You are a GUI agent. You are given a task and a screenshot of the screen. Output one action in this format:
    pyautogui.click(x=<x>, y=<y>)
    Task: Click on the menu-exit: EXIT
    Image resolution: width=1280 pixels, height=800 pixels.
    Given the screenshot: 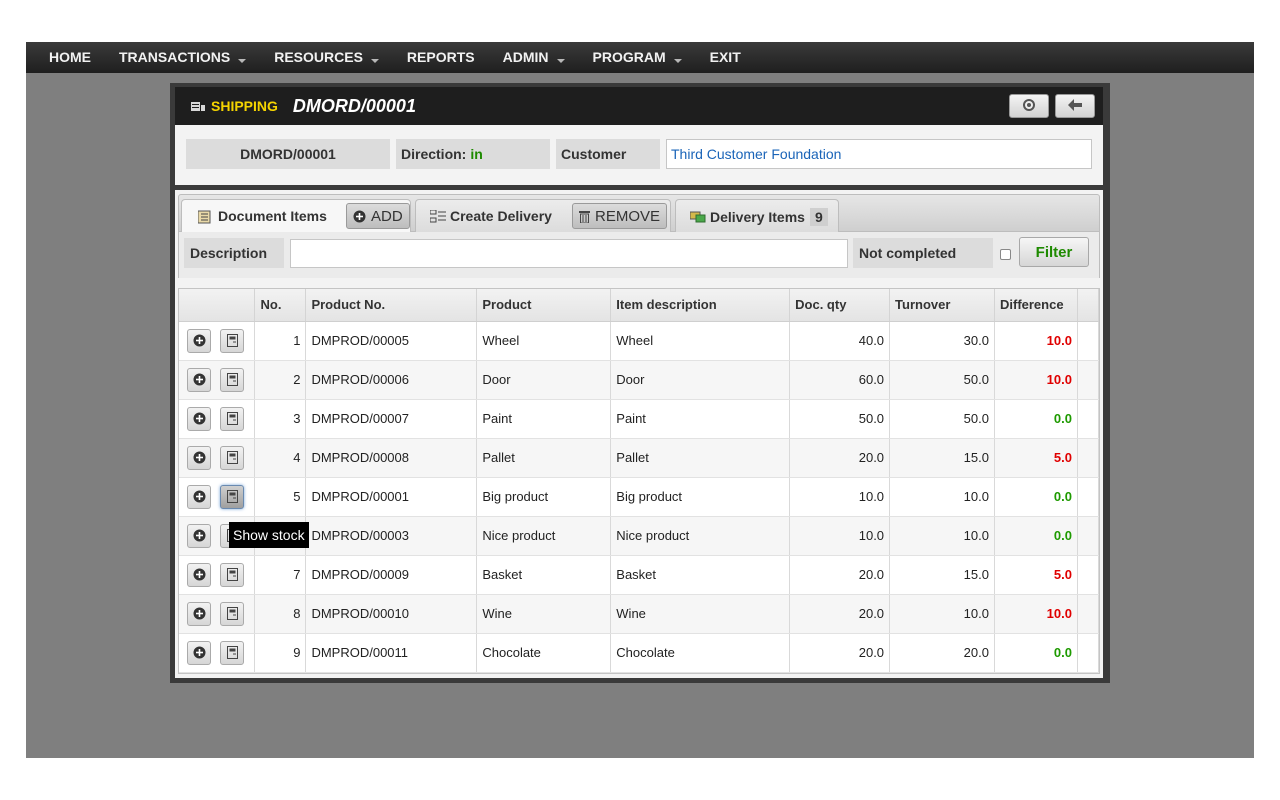 What is the action you would take?
    pyautogui.click(x=725, y=57)
    